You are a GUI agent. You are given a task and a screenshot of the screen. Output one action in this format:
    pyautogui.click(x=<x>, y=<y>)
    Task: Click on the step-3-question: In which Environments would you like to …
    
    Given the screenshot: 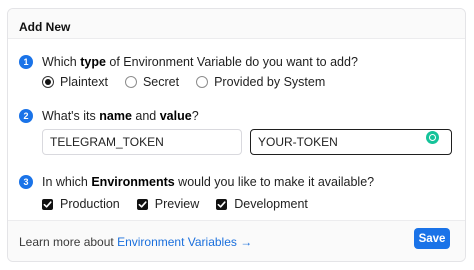 What is the action you would take?
    pyautogui.click(x=208, y=182)
    